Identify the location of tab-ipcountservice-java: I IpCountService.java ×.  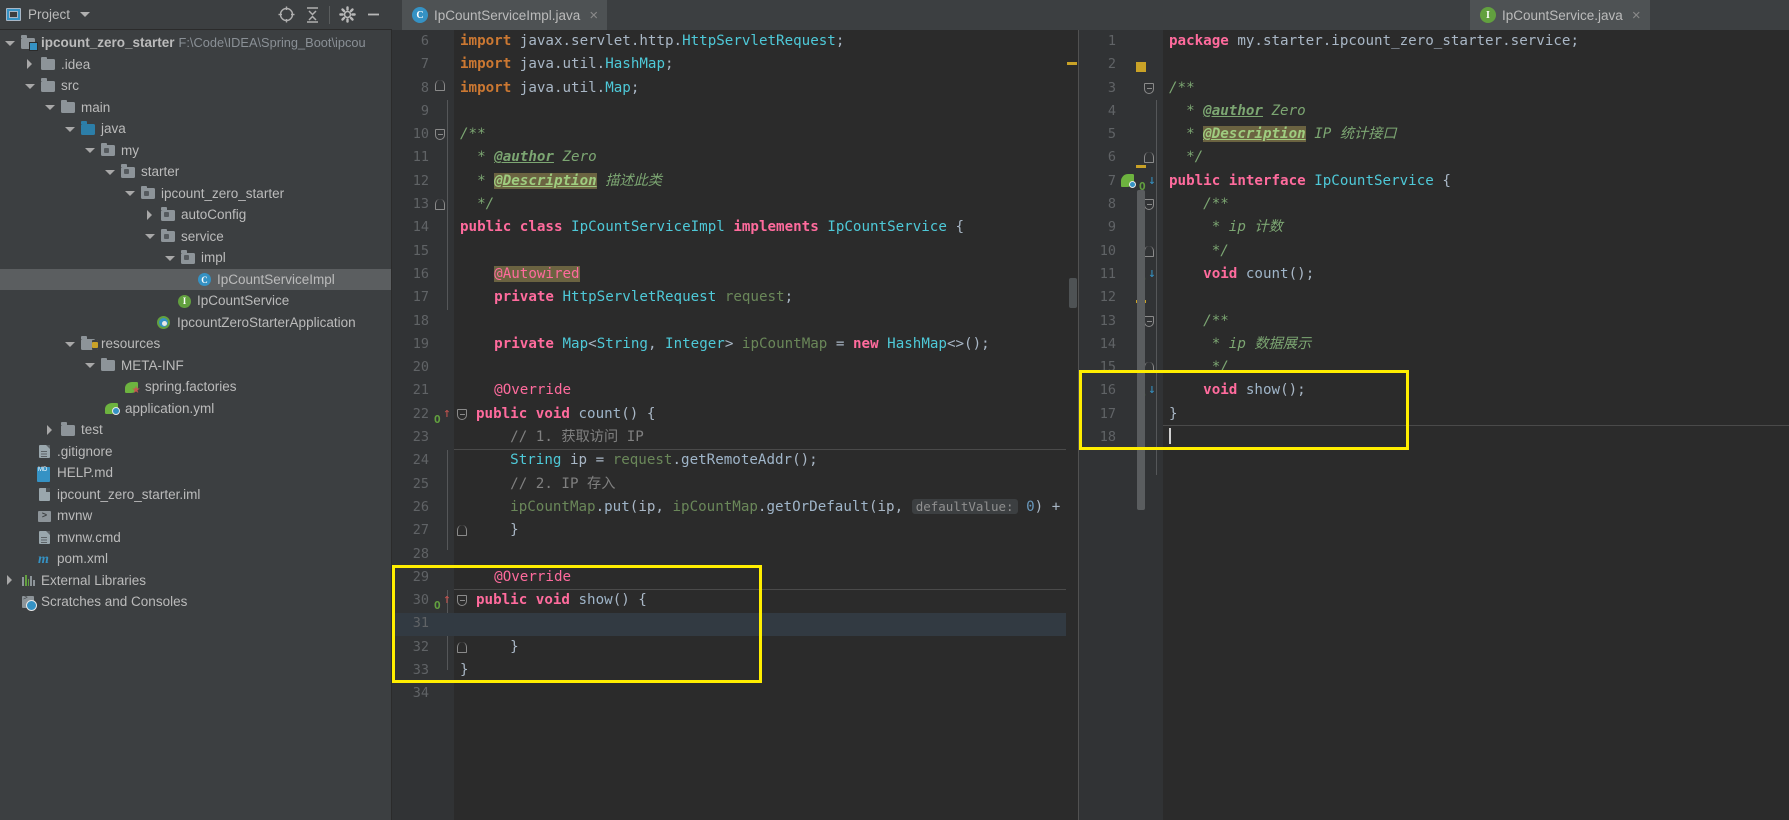
(1560, 16).